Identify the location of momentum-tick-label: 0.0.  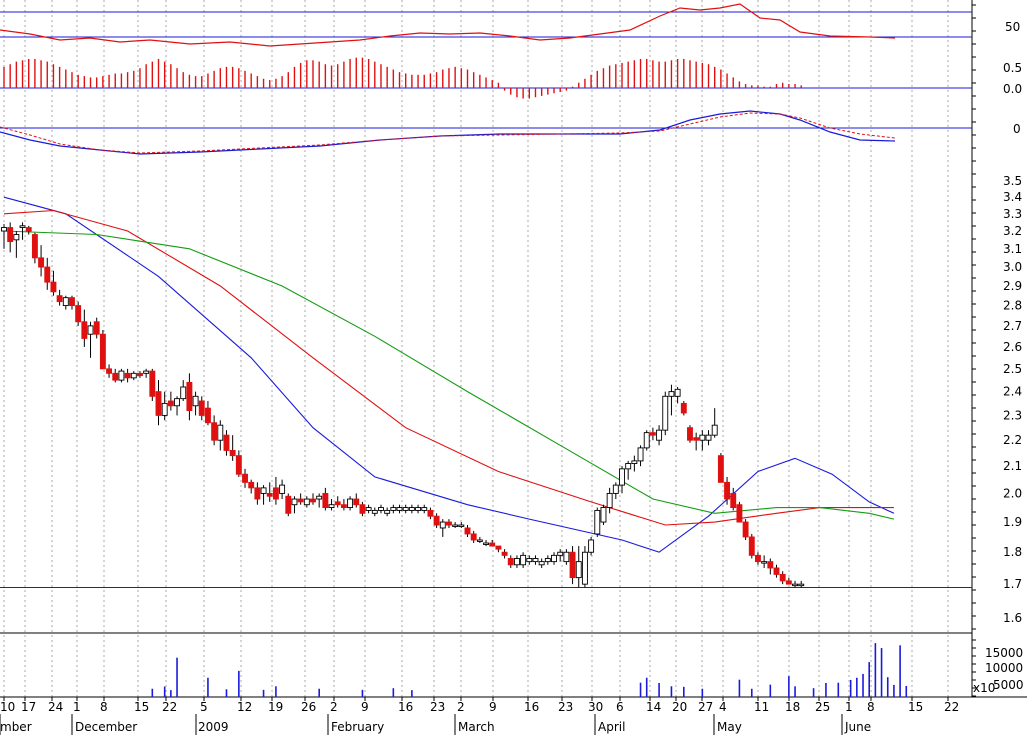
(1012, 89).